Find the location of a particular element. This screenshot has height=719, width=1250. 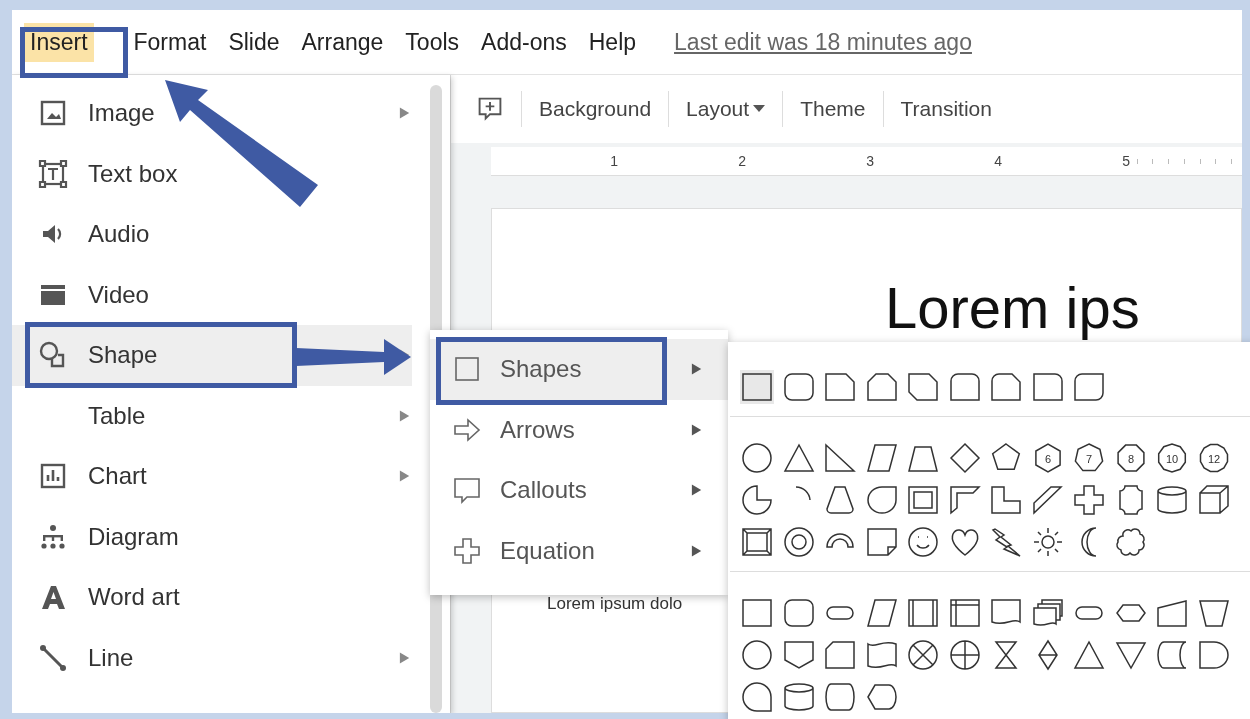

speech-bubble-icon is located at coordinates (467, 490).